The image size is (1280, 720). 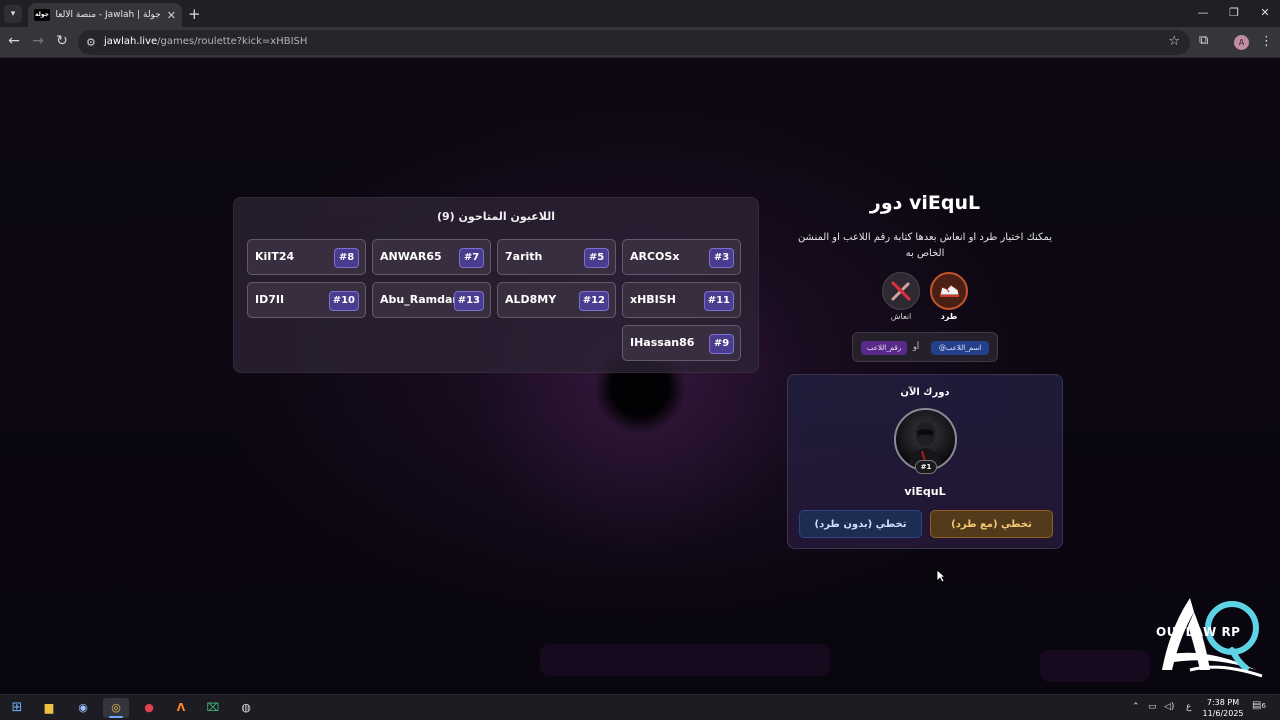 I want to click on network-icon: ▭, so click(x=1152, y=707).